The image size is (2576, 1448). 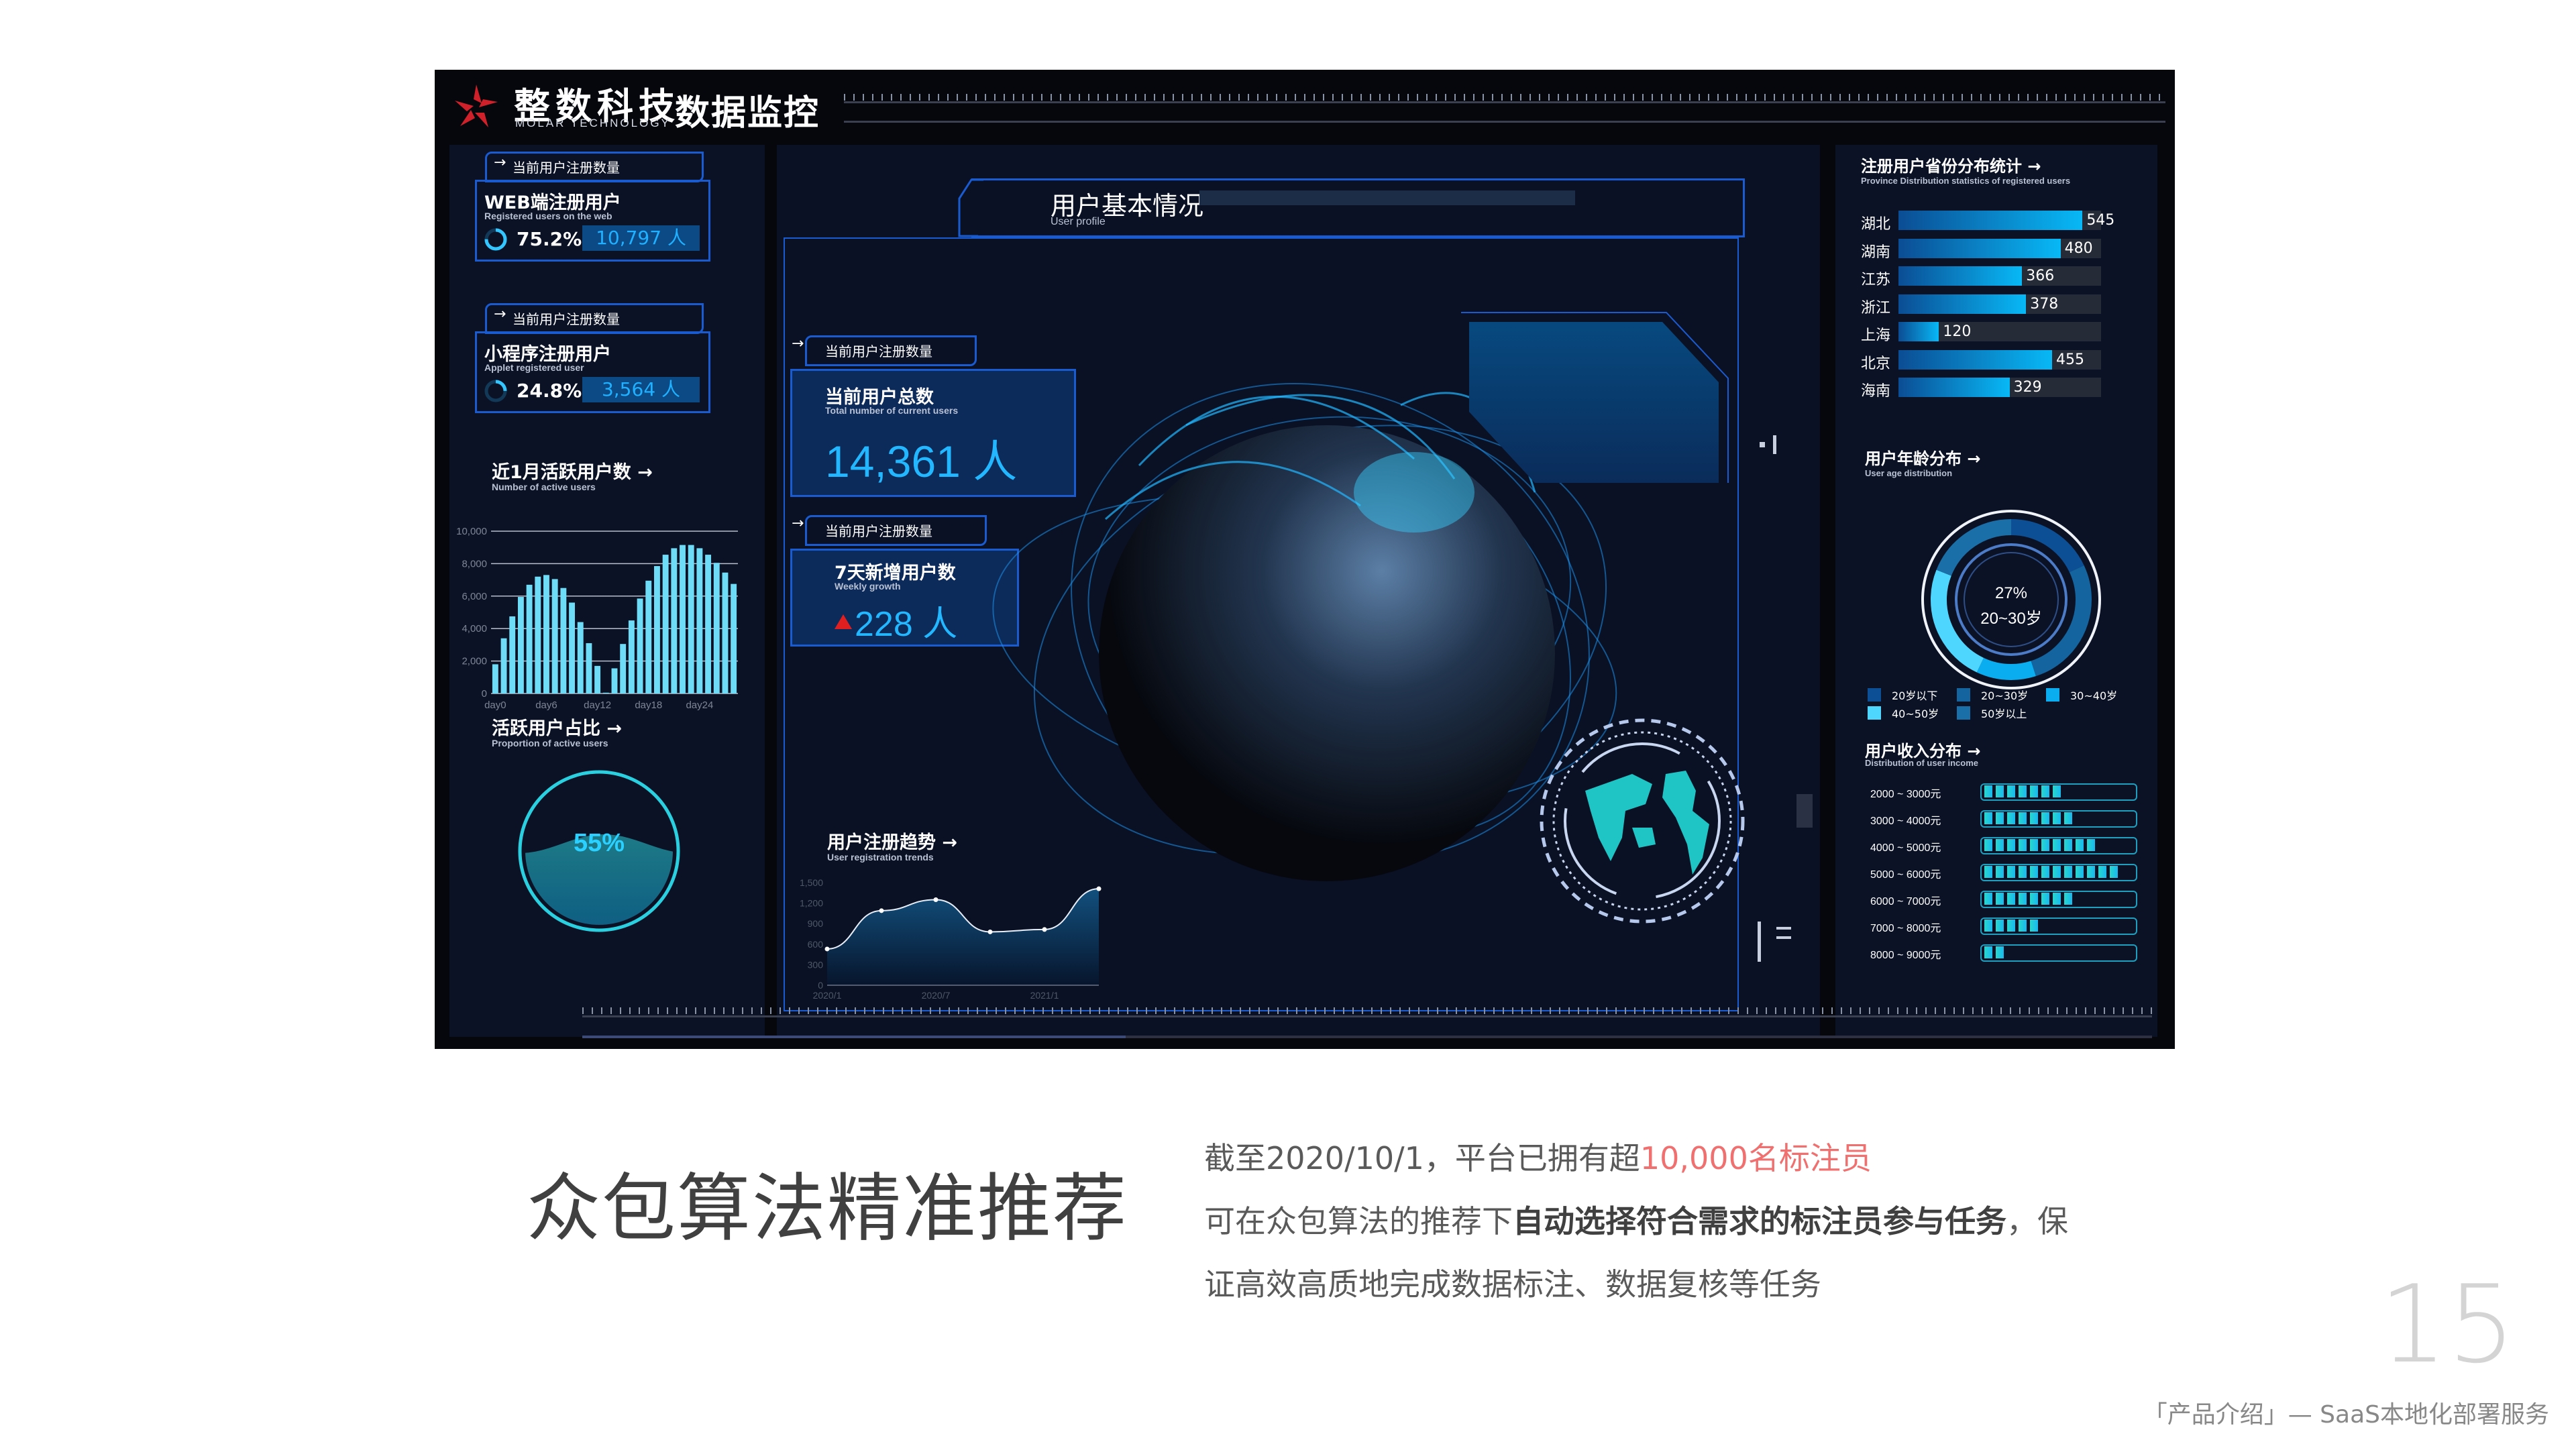 I want to click on legend-item: 30~40岁, so click(x=2081, y=695).